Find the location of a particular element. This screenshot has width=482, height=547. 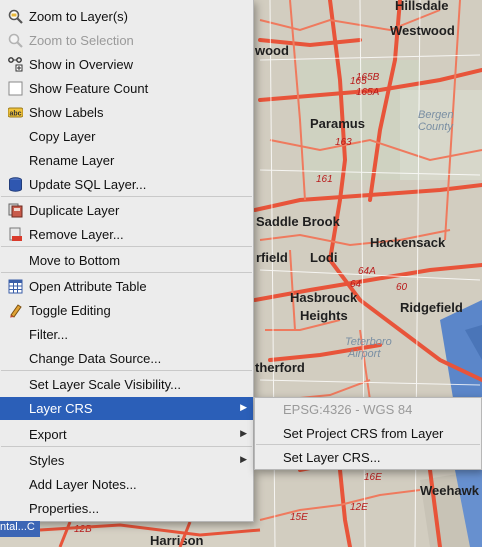

menu-item-show-in-overview: Show in Overview is located at coordinates (126, 64).